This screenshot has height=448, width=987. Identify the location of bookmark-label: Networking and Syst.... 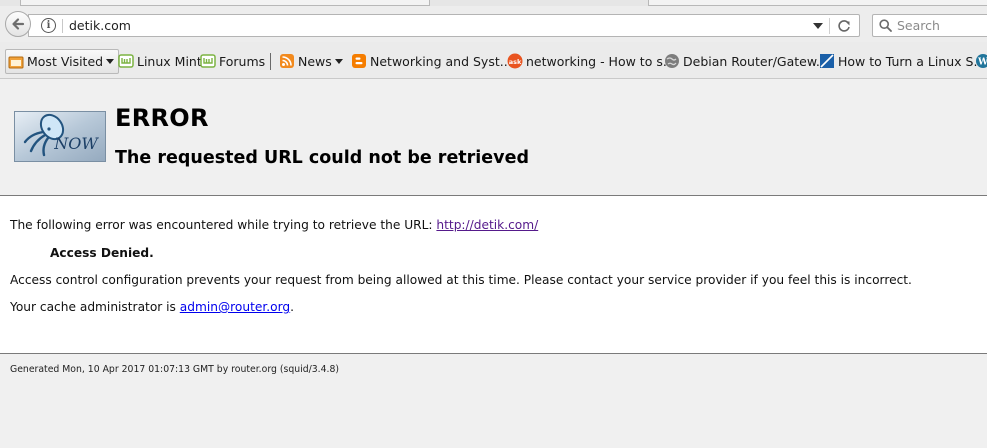
(441, 61).